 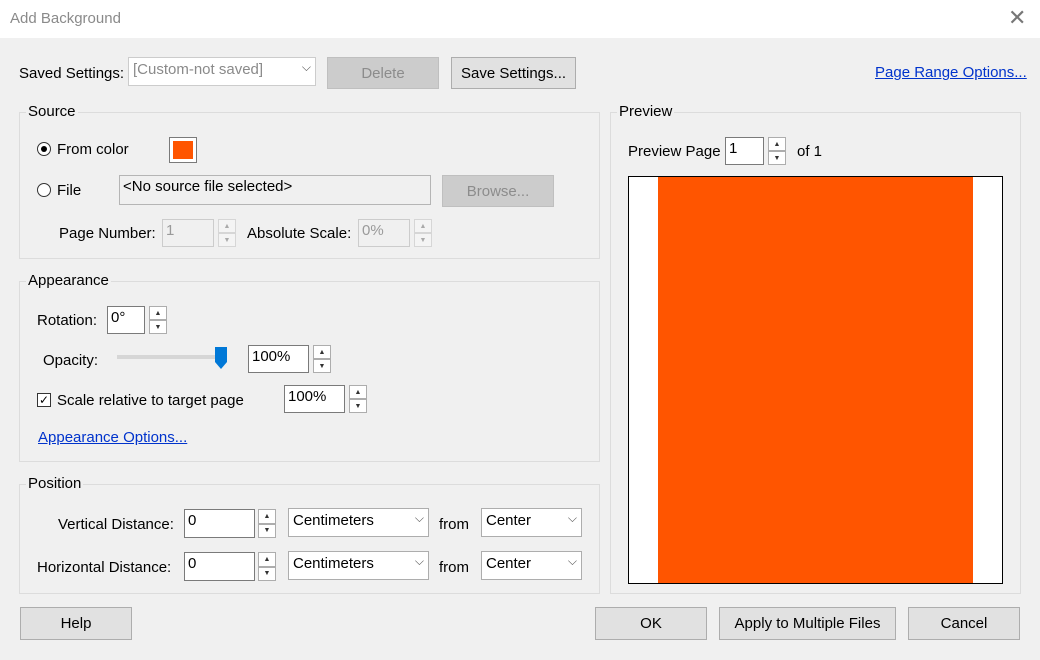 What do you see at coordinates (219, 566) in the screenshot?
I see `horizontal-distance-input: 0` at bounding box center [219, 566].